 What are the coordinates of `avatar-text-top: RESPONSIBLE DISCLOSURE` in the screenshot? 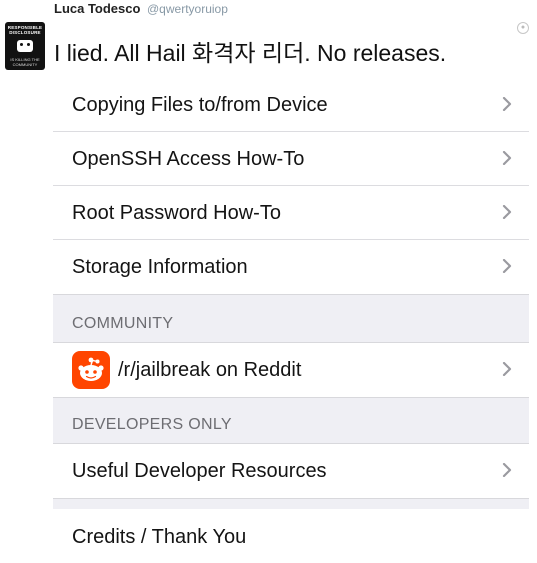 It's located at (25, 30).